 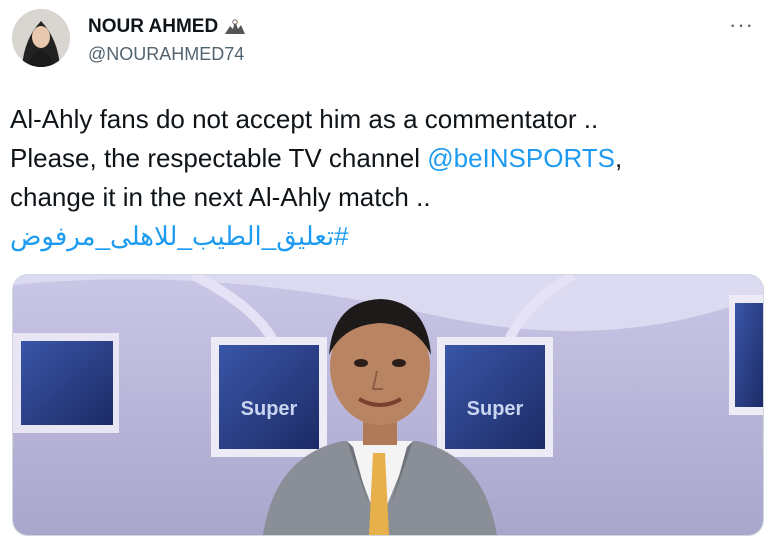 What do you see at coordinates (619, 158) in the screenshot?
I see `tweet-line-2-suffix: ,` at bounding box center [619, 158].